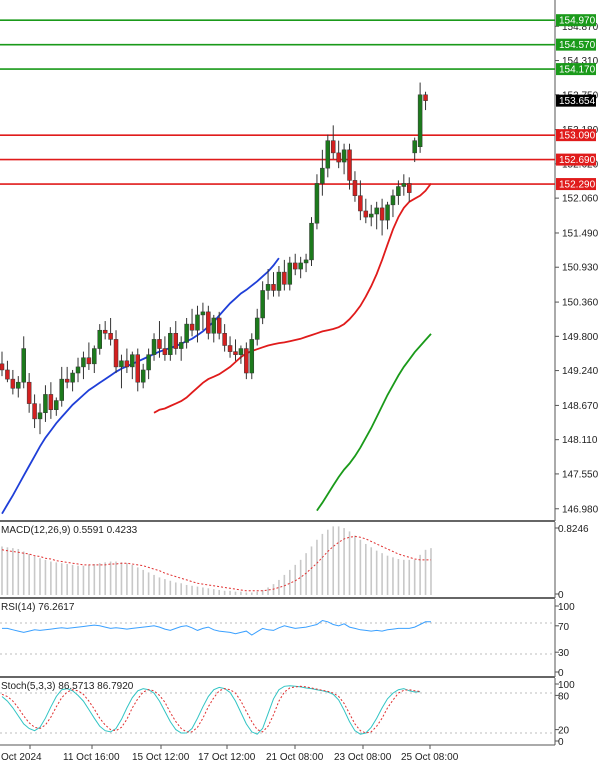  I want to click on level-tag-label: 152.290, so click(577, 185).